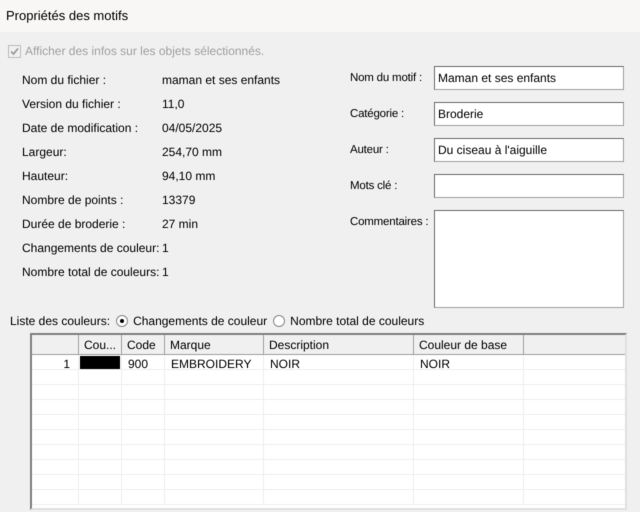 This screenshot has width=640, height=512. Describe the element at coordinates (143, 362) in the screenshot. I see `table-cell: 900` at that location.